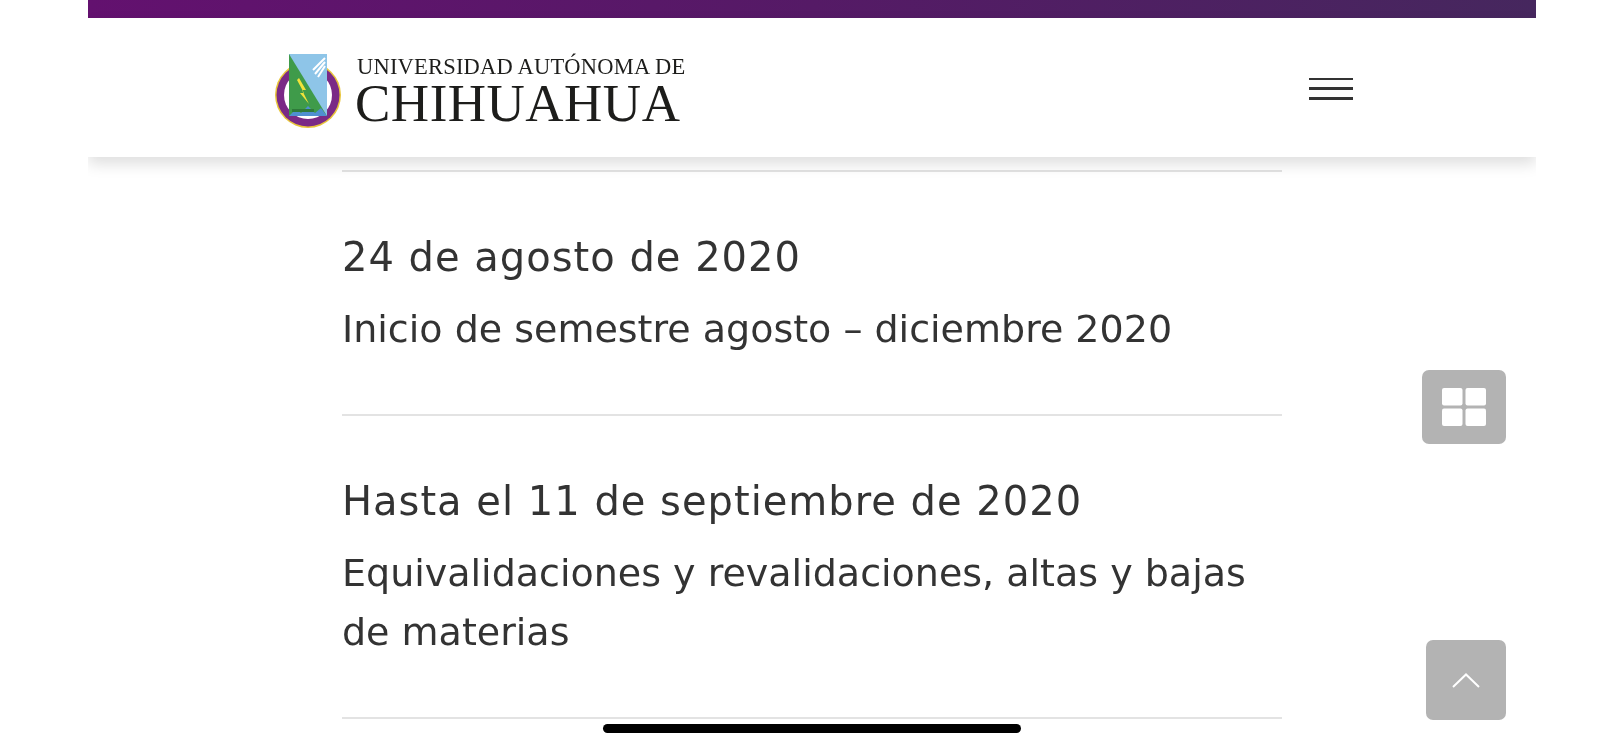 Image resolution: width=1624 pixels, height=750 pixels. I want to click on event-date: Hasta el 11 de septiembre de 2020, so click(713, 501).